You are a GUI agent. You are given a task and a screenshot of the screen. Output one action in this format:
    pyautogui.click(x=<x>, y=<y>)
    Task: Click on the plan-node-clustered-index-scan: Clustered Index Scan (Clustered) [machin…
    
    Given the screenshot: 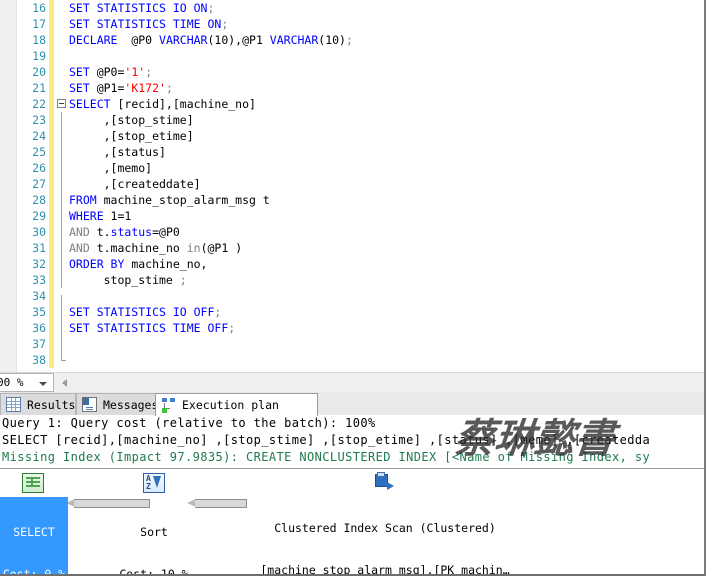 What is the action you would take?
    pyautogui.click(x=385, y=521)
    